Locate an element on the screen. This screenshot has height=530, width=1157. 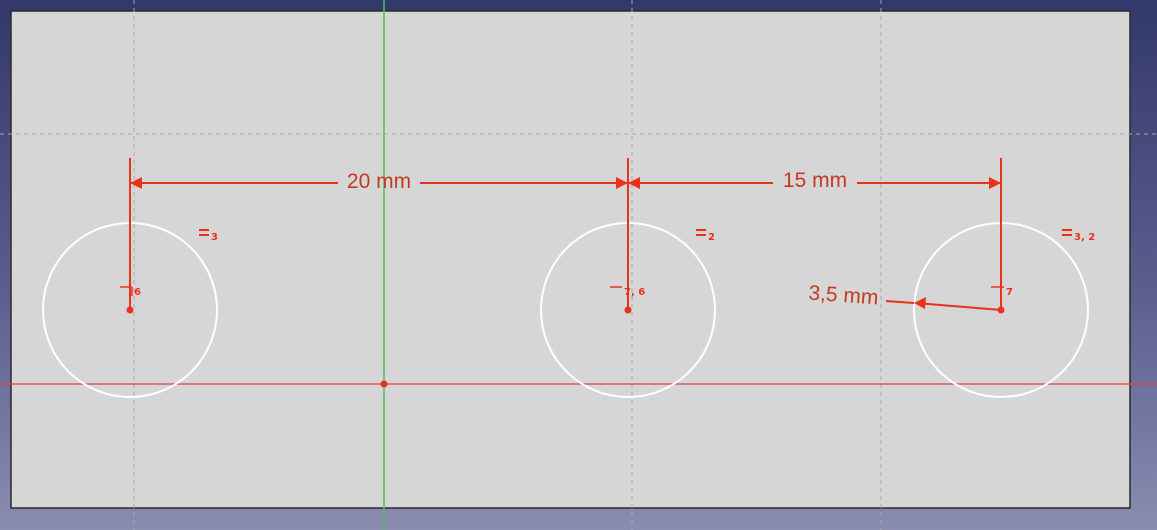
equal-constraint-index: 3, 2 is located at coordinates (1084, 237).